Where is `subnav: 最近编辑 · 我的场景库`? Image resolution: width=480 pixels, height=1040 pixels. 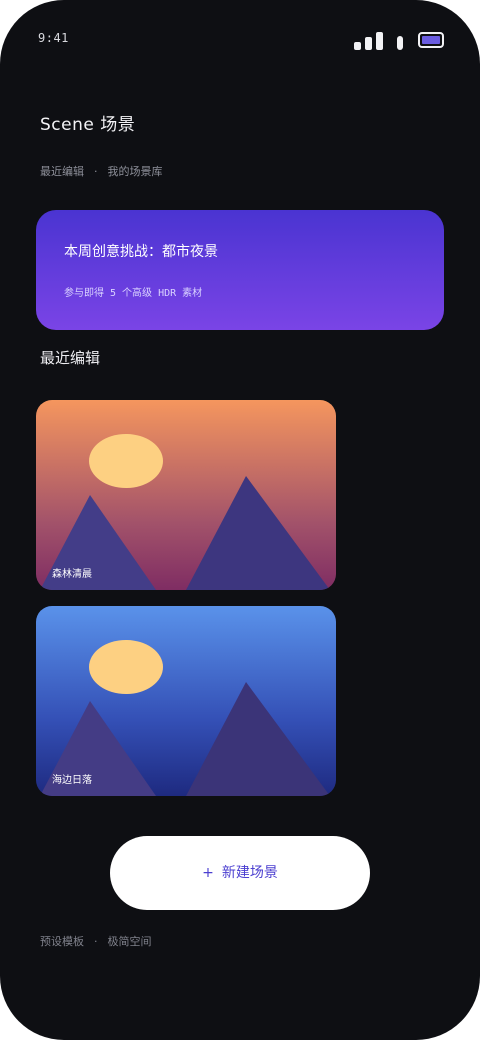 subnav: 最近编辑 · 我的场景库 is located at coordinates (101, 171).